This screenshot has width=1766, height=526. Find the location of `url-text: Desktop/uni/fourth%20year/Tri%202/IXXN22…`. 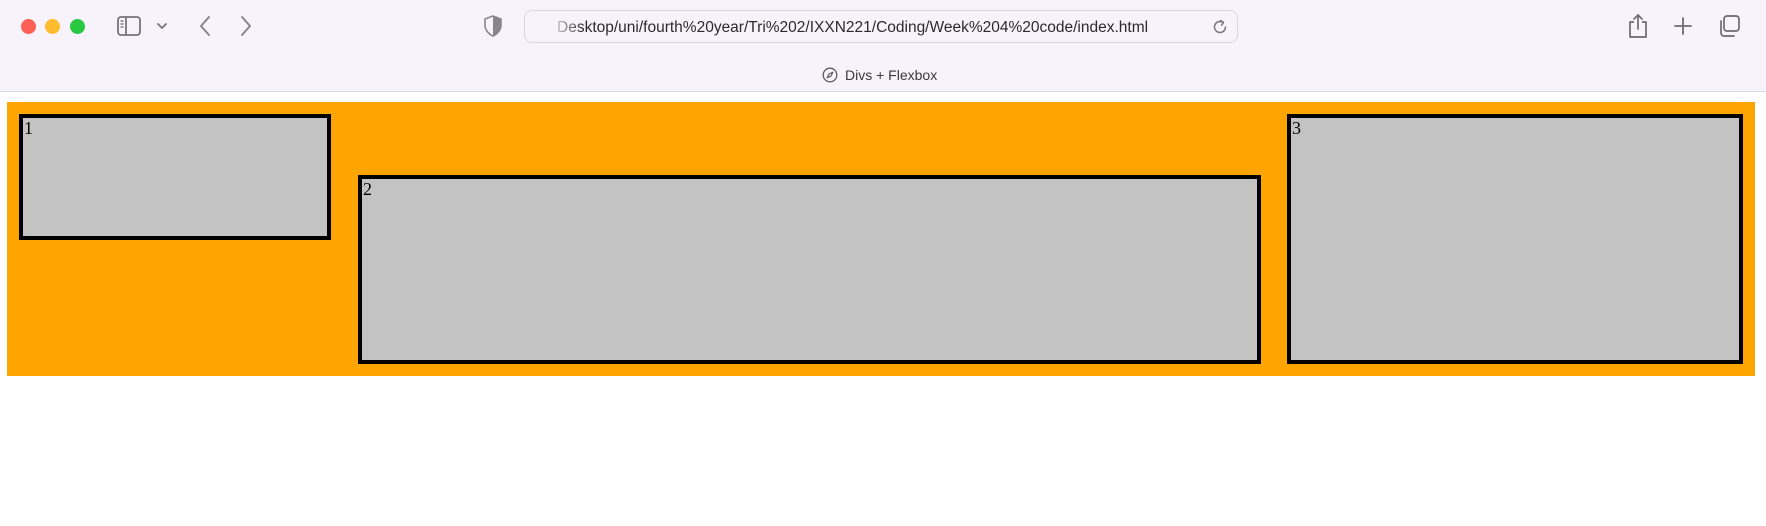

url-text: Desktop/uni/fourth%20year/Tri%202/IXXN22… is located at coordinates (882, 28).